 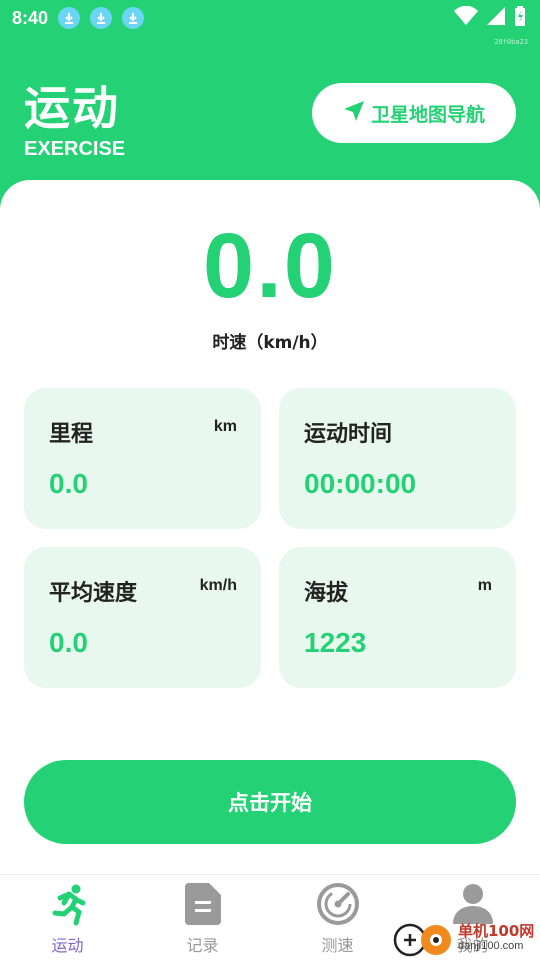 What do you see at coordinates (270, 18) in the screenshot?
I see `status-bar: 8:40` at bounding box center [270, 18].